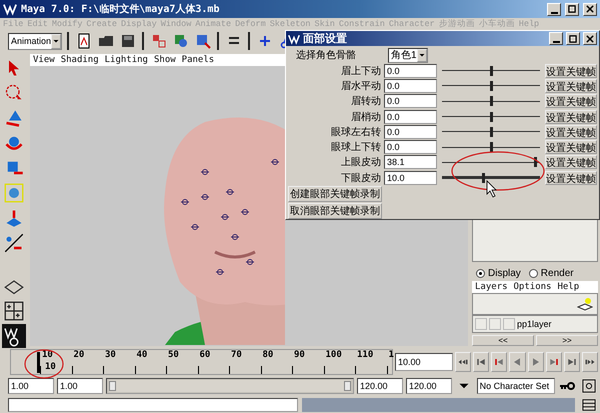 Image resolution: width=600 pixels, height=413 pixels. I want to click on menu-item: Help, so click(568, 287).